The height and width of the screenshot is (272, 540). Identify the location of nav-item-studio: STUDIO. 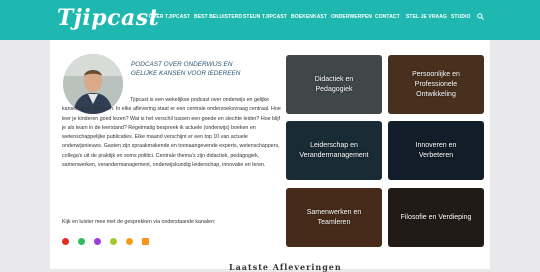
(461, 17).